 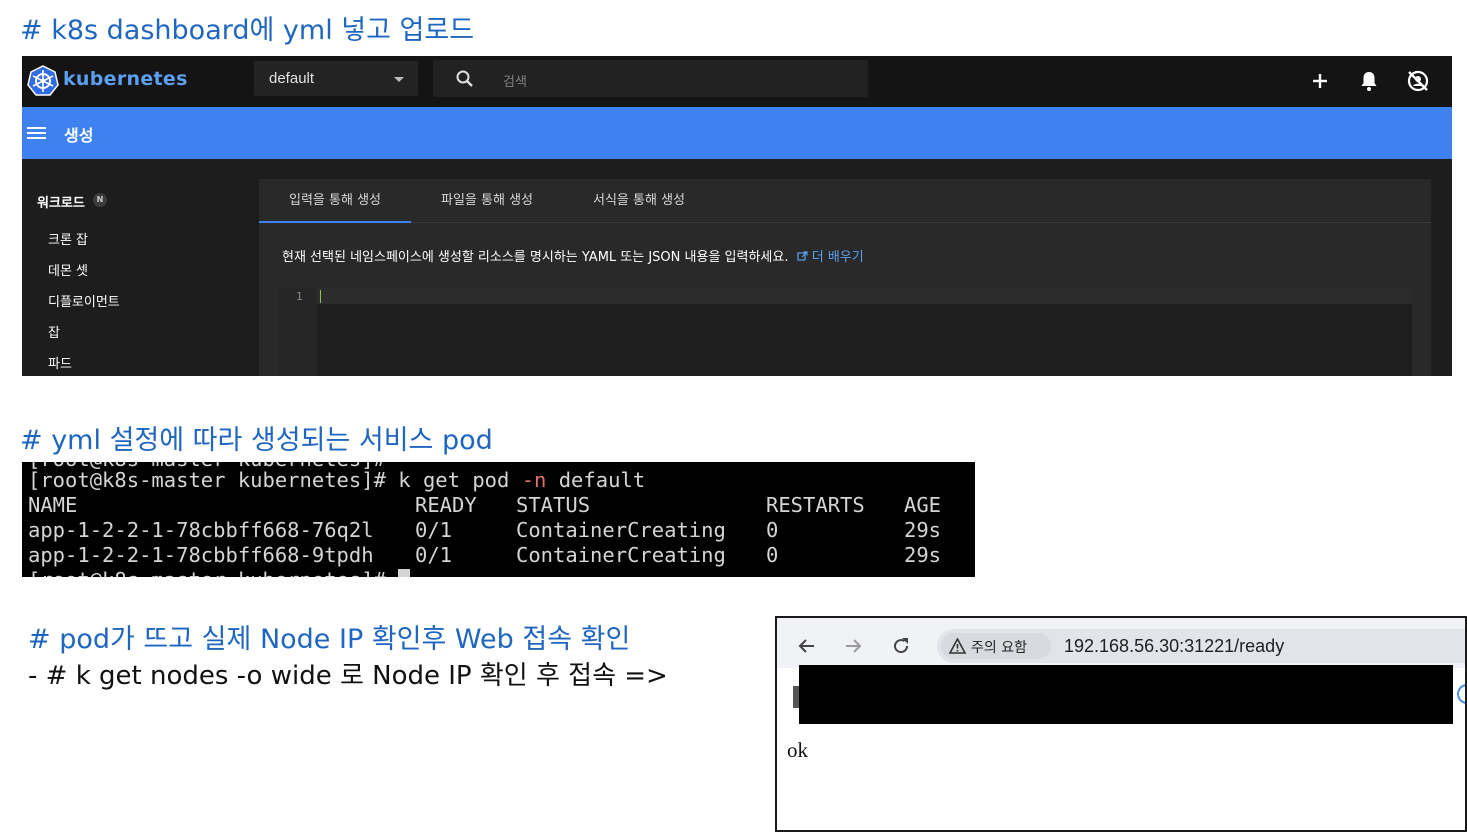 What do you see at coordinates (515, 82) in the screenshot?
I see `search-placeholder: 검색` at bounding box center [515, 82].